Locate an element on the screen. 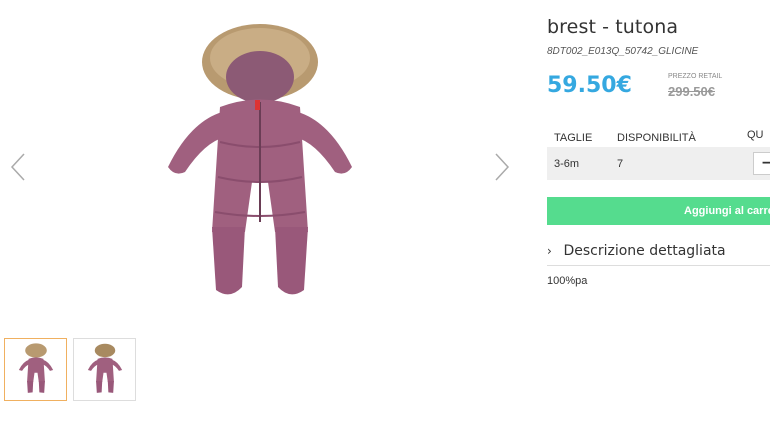 The image size is (770, 422). chevron-right-icon is located at coordinates (502, 167).